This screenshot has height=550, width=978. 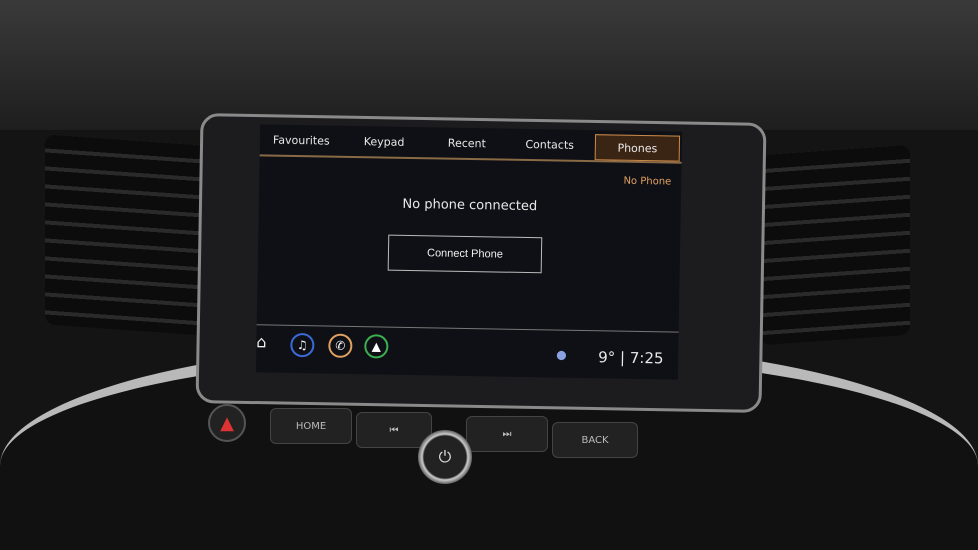 What do you see at coordinates (561, 354) in the screenshot?
I see `location-pin-icon: ●` at bounding box center [561, 354].